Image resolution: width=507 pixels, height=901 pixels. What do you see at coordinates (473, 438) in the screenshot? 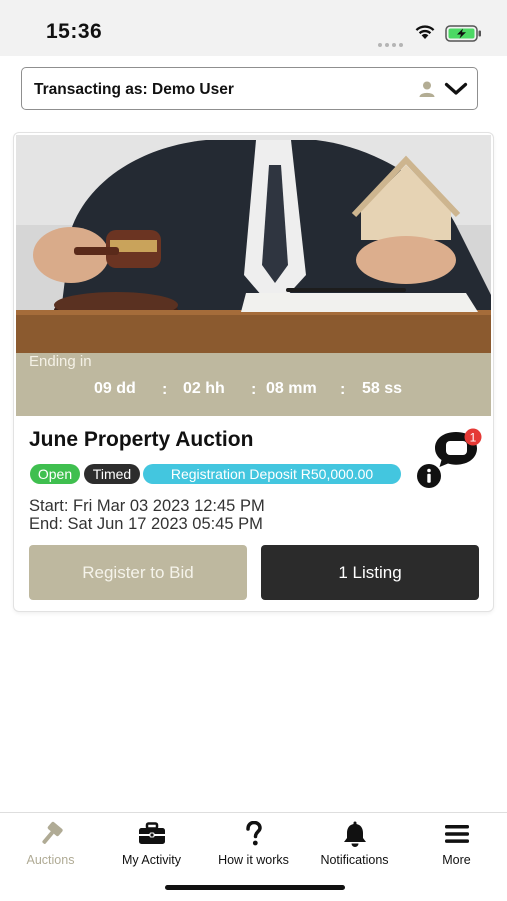
I see `notification-count: 1` at bounding box center [473, 438].